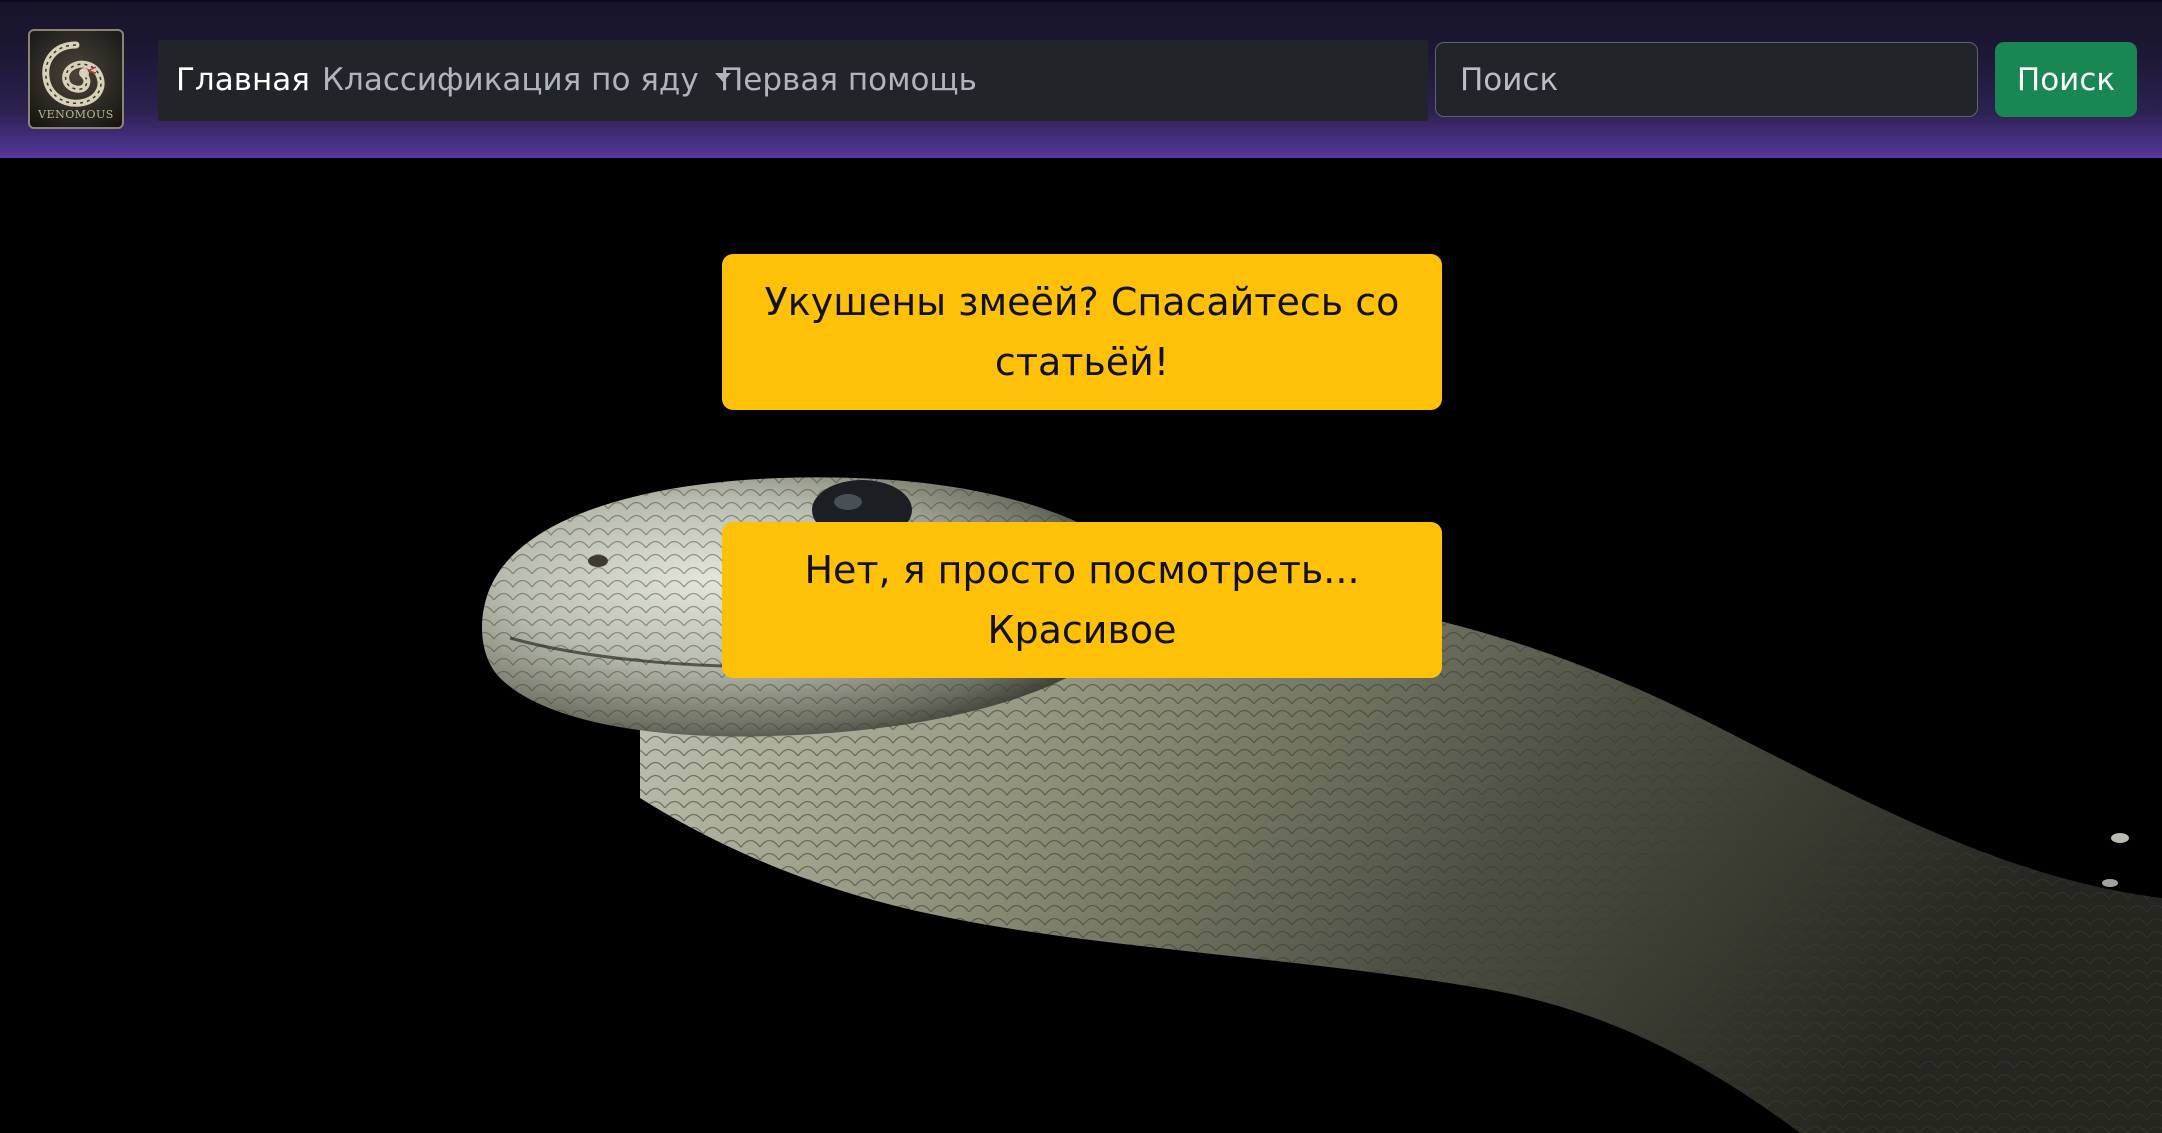 Image resolution: width=2162 pixels, height=1133 pixels. What do you see at coordinates (76, 79) in the screenshot?
I see `site-logo: VENOMOUS` at bounding box center [76, 79].